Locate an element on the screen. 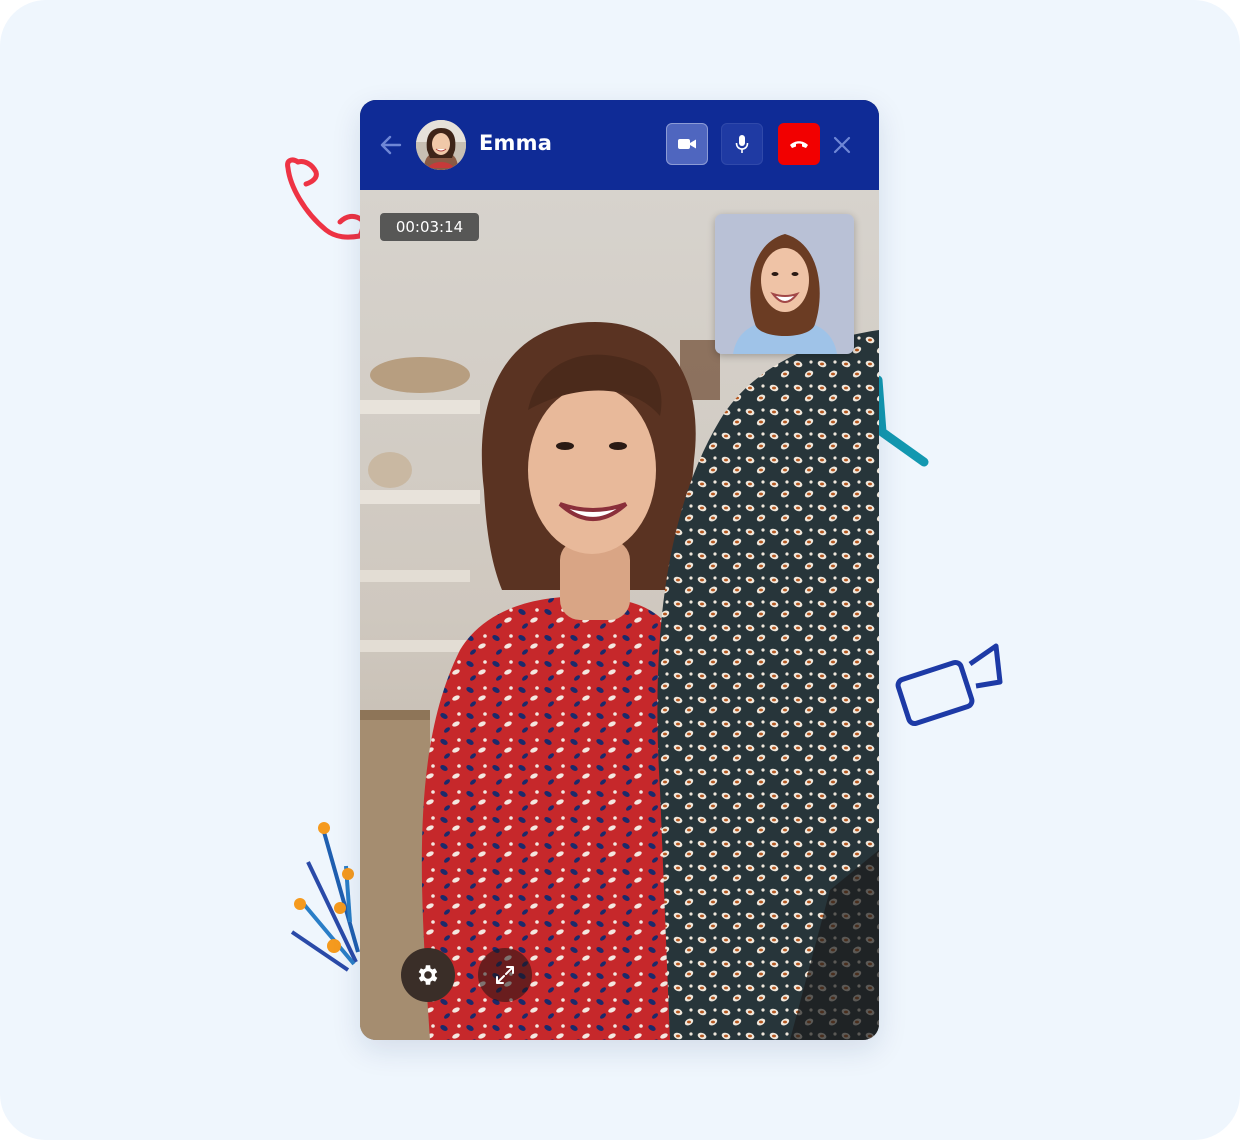 Image resolution: width=1240 pixels, height=1140 pixels. fullscreen-button is located at coordinates (505, 975).